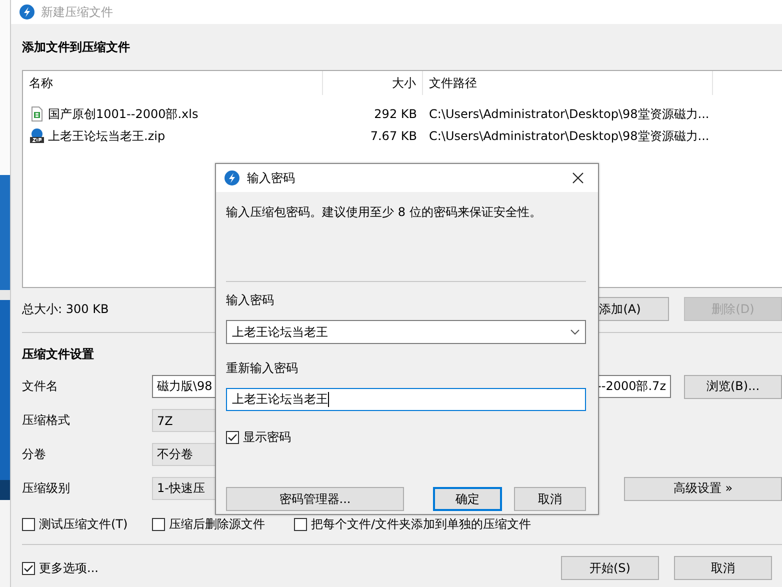  What do you see at coordinates (37, 136) in the screenshot?
I see `zip-file-icon` at bounding box center [37, 136].